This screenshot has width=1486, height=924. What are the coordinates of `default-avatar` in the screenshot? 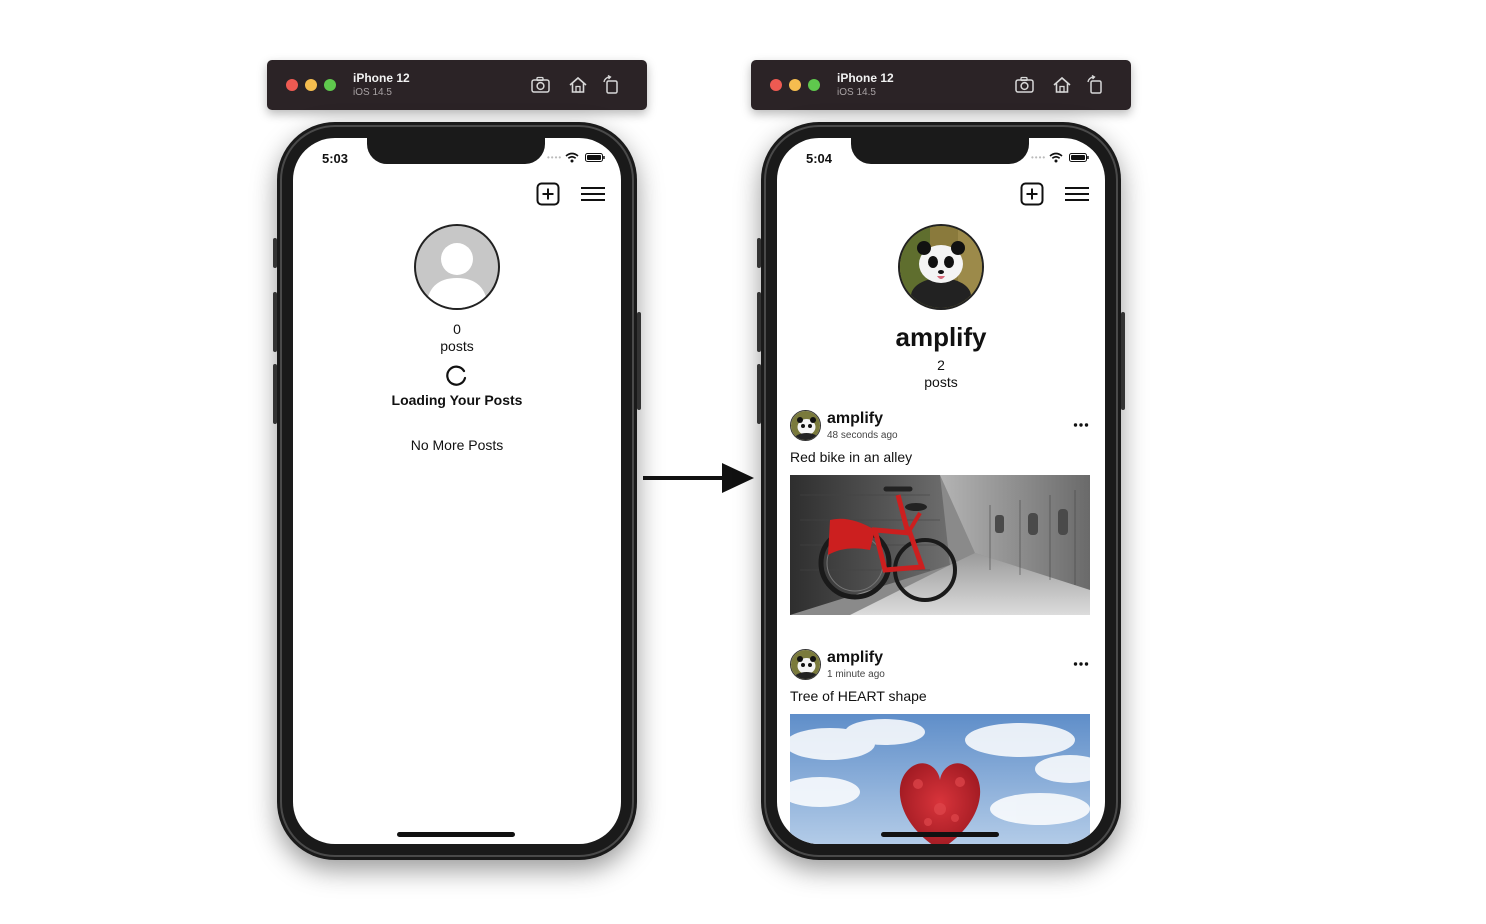 It's located at (457, 267).